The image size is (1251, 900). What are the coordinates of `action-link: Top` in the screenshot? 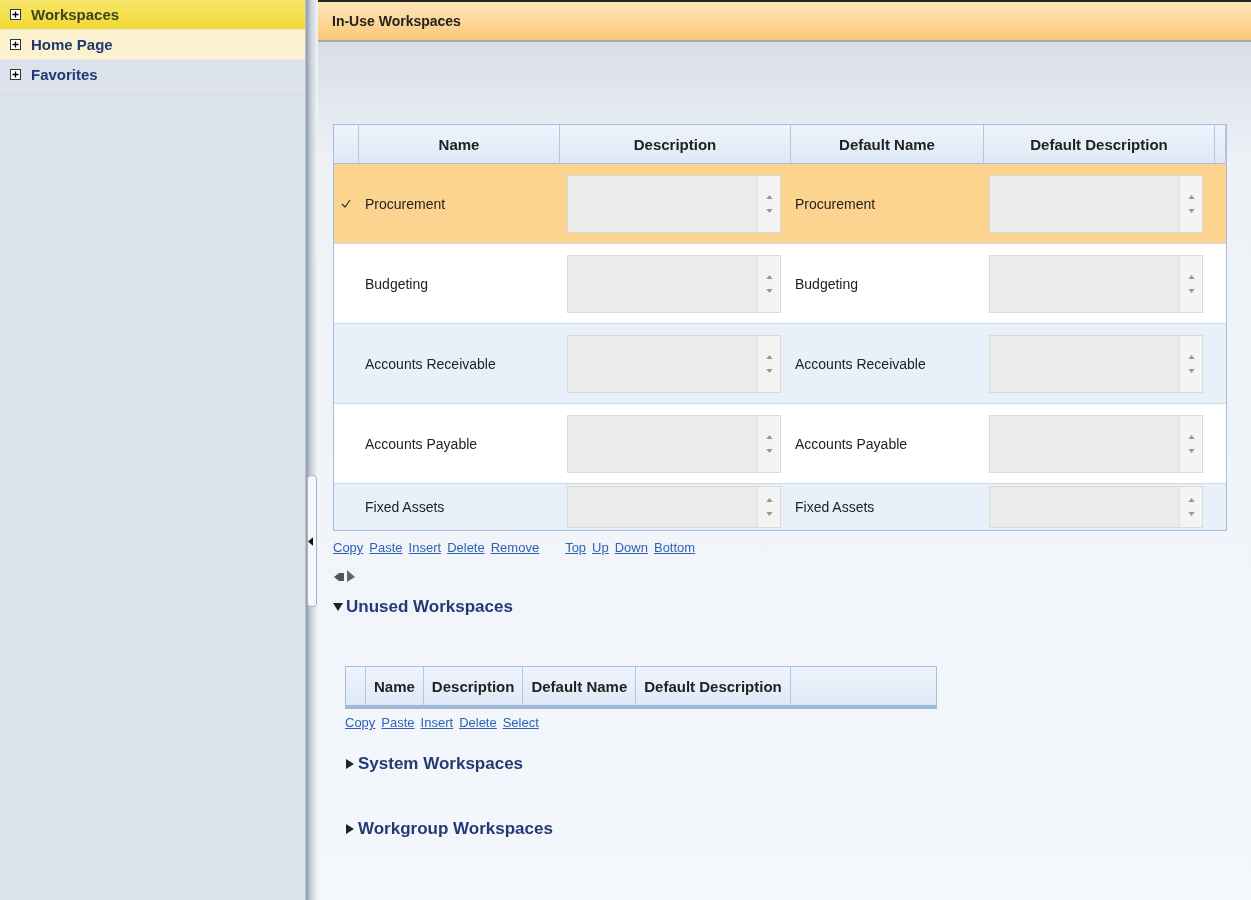 It's located at (576, 547).